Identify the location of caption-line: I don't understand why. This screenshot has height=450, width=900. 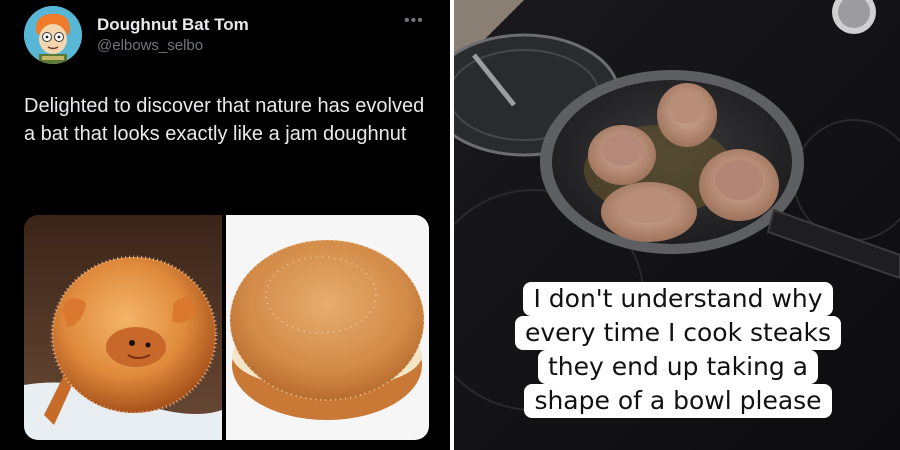
(678, 299).